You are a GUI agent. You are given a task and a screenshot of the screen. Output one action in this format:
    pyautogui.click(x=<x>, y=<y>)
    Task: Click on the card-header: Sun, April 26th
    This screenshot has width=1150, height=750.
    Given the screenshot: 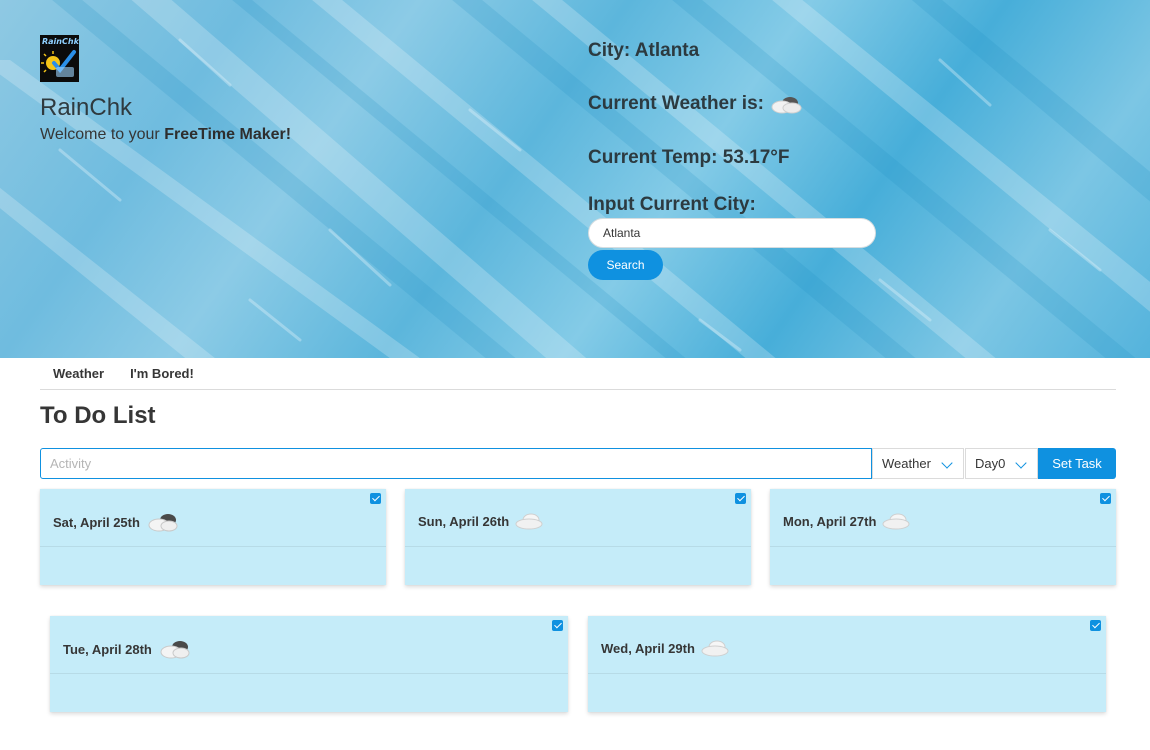 What is the action you would take?
    pyautogui.click(x=578, y=518)
    